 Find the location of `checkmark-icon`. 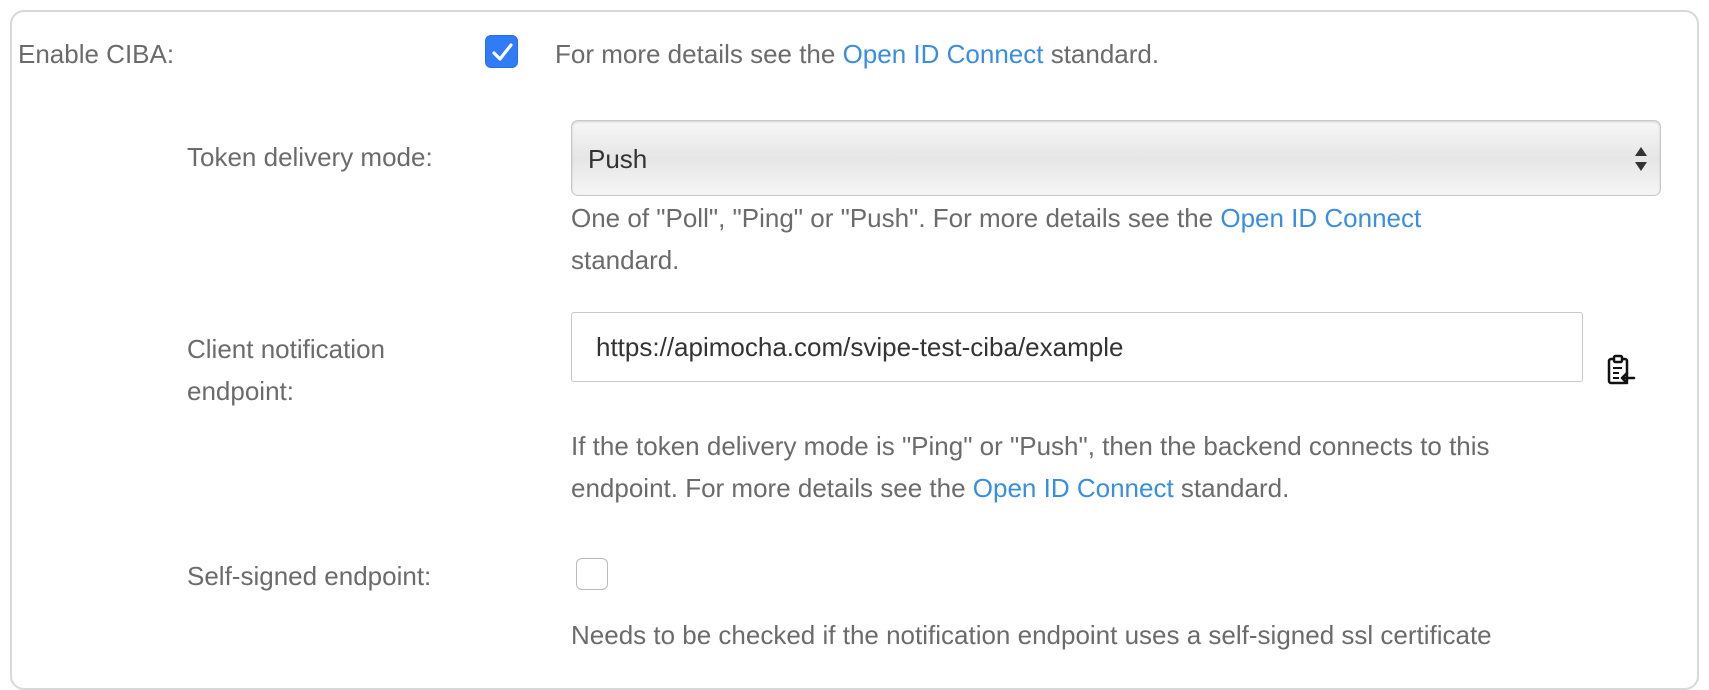

checkmark-icon is located at coordinates (502, 52).